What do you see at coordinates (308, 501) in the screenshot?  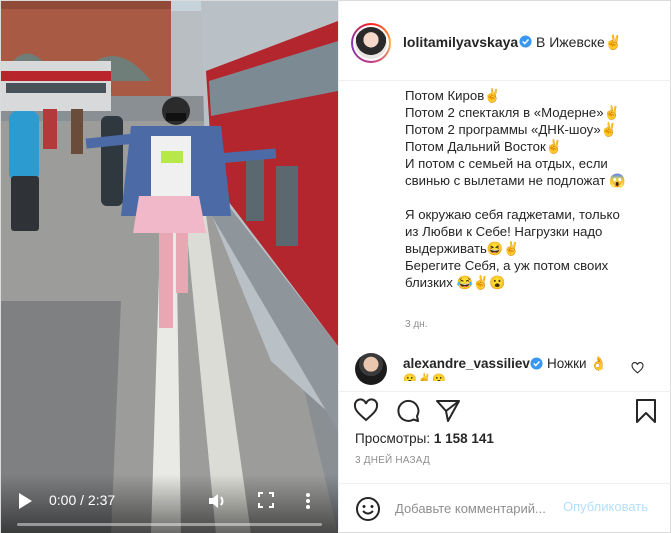 I see `more-icon` at bounding box center [308, 501].